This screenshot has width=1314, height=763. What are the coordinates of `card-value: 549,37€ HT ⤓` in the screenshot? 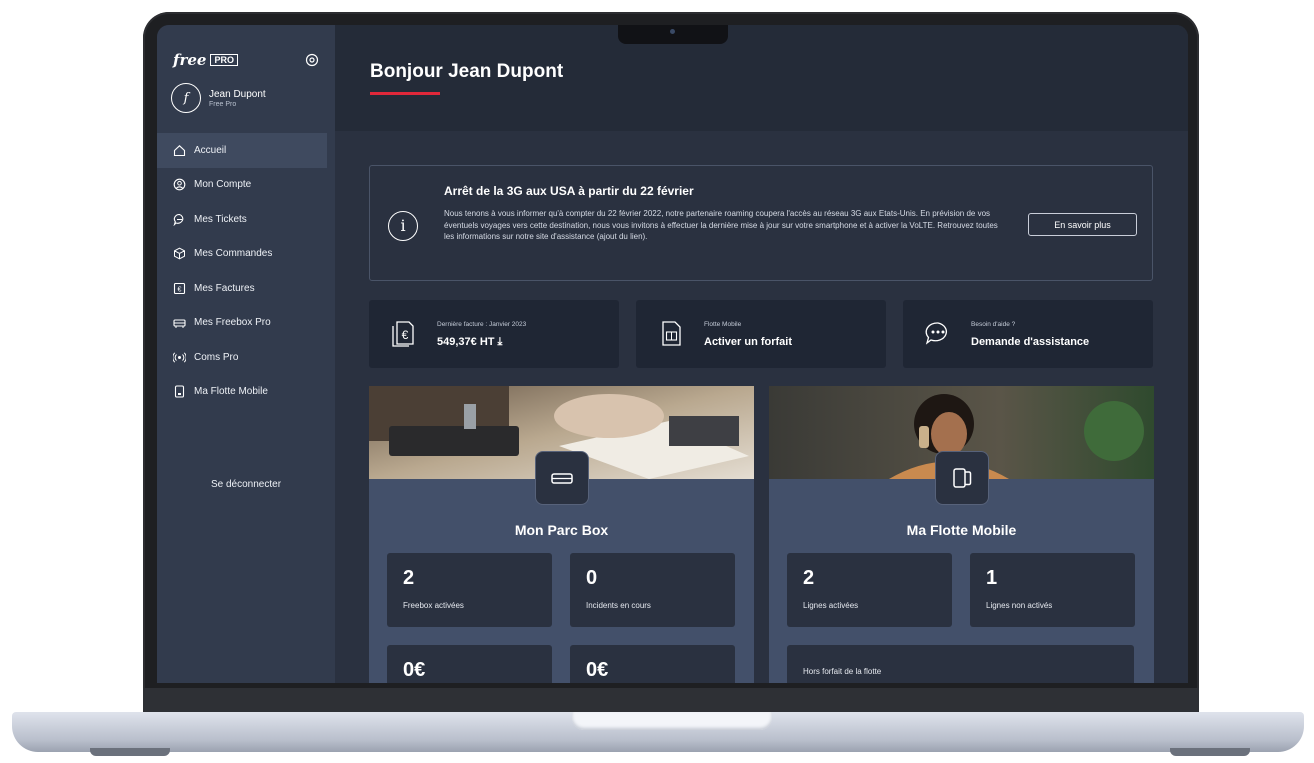 It's located at (470, 342).